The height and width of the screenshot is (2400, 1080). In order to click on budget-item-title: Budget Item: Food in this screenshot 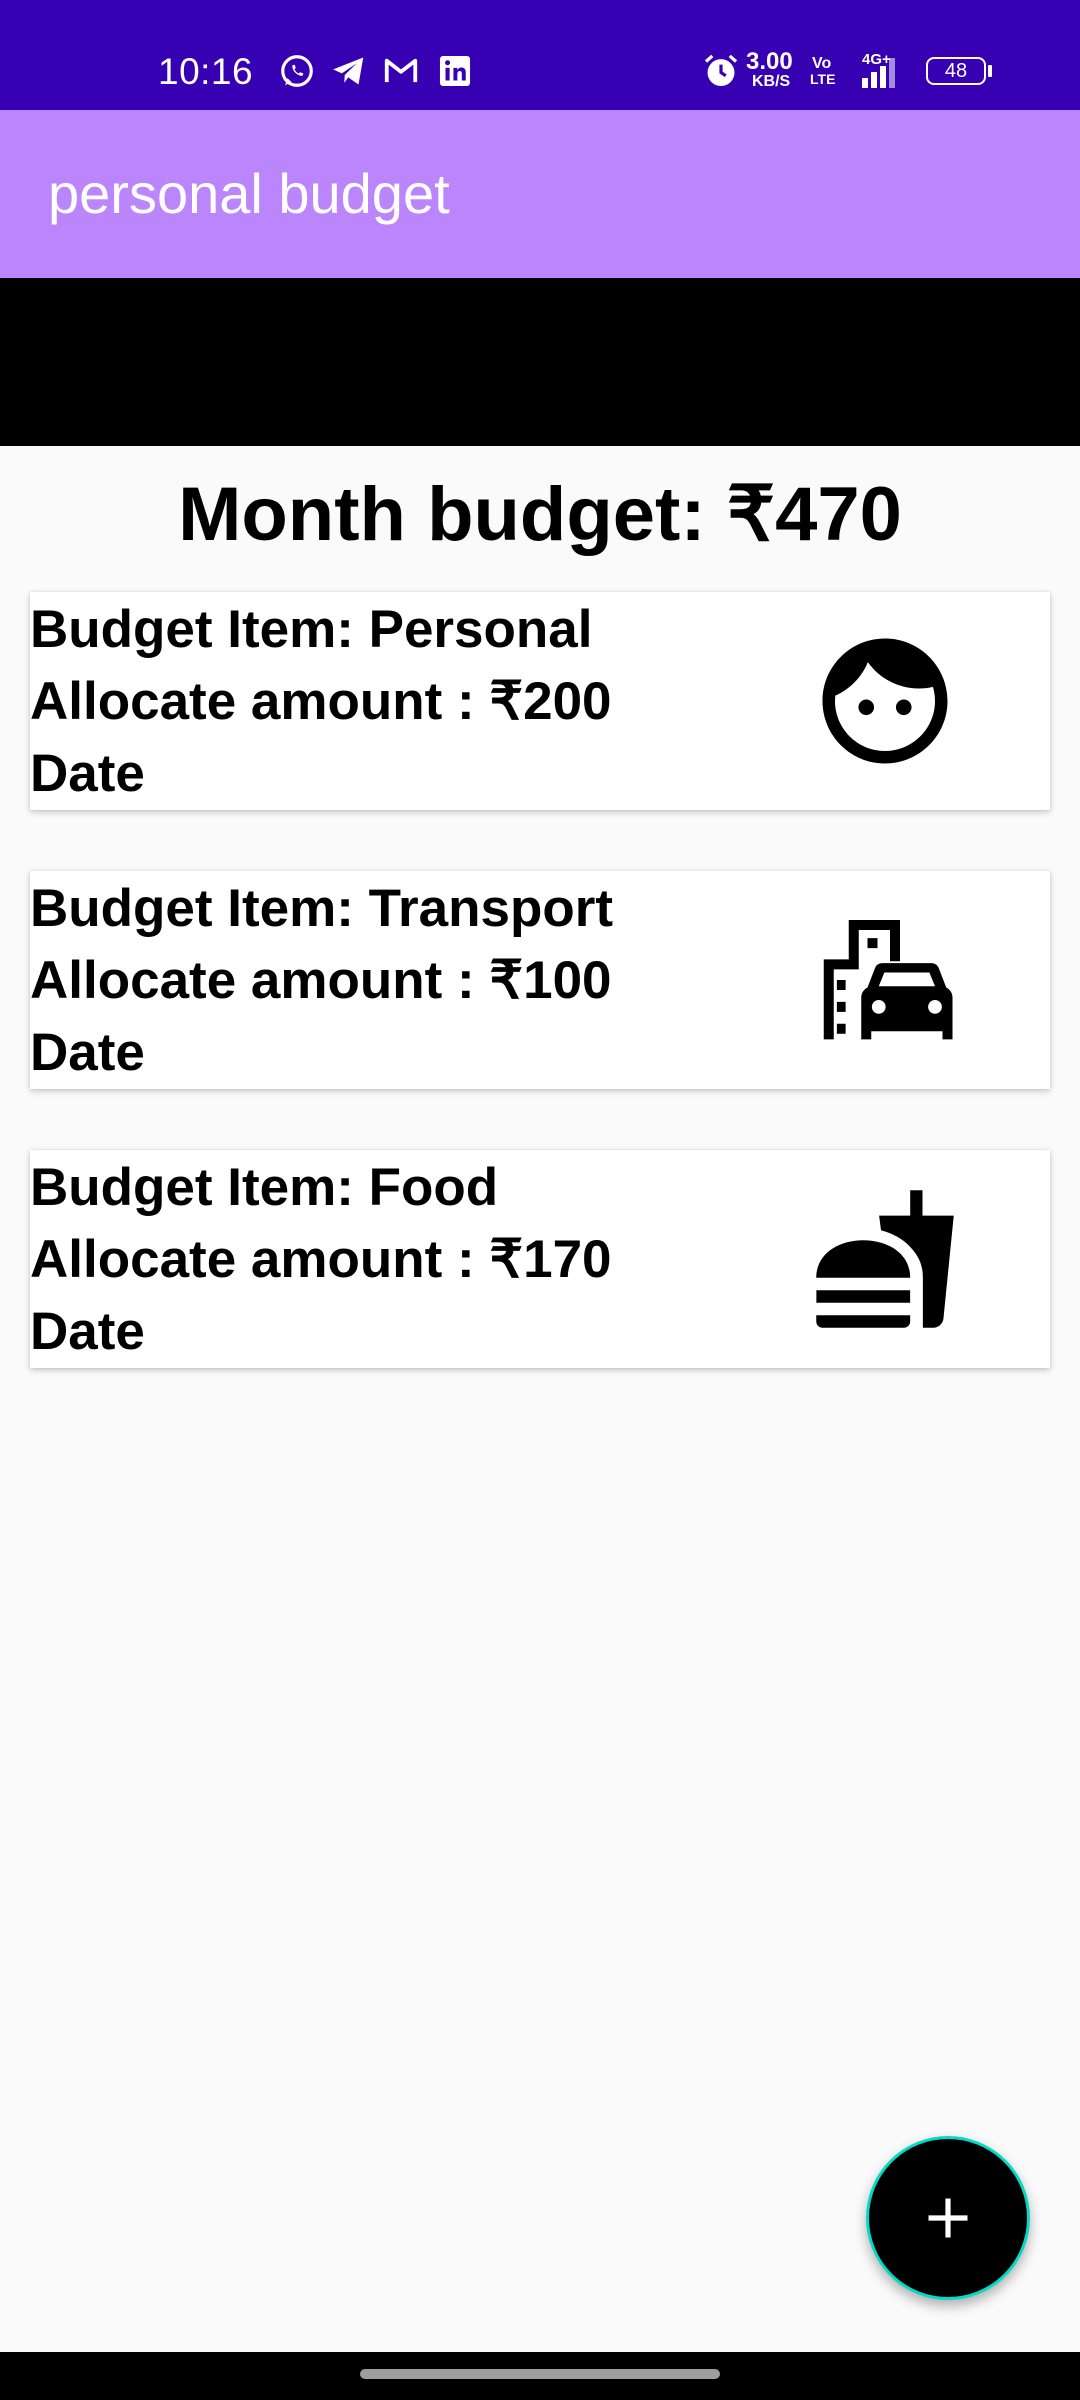, I will do `click(264, 1187)`.